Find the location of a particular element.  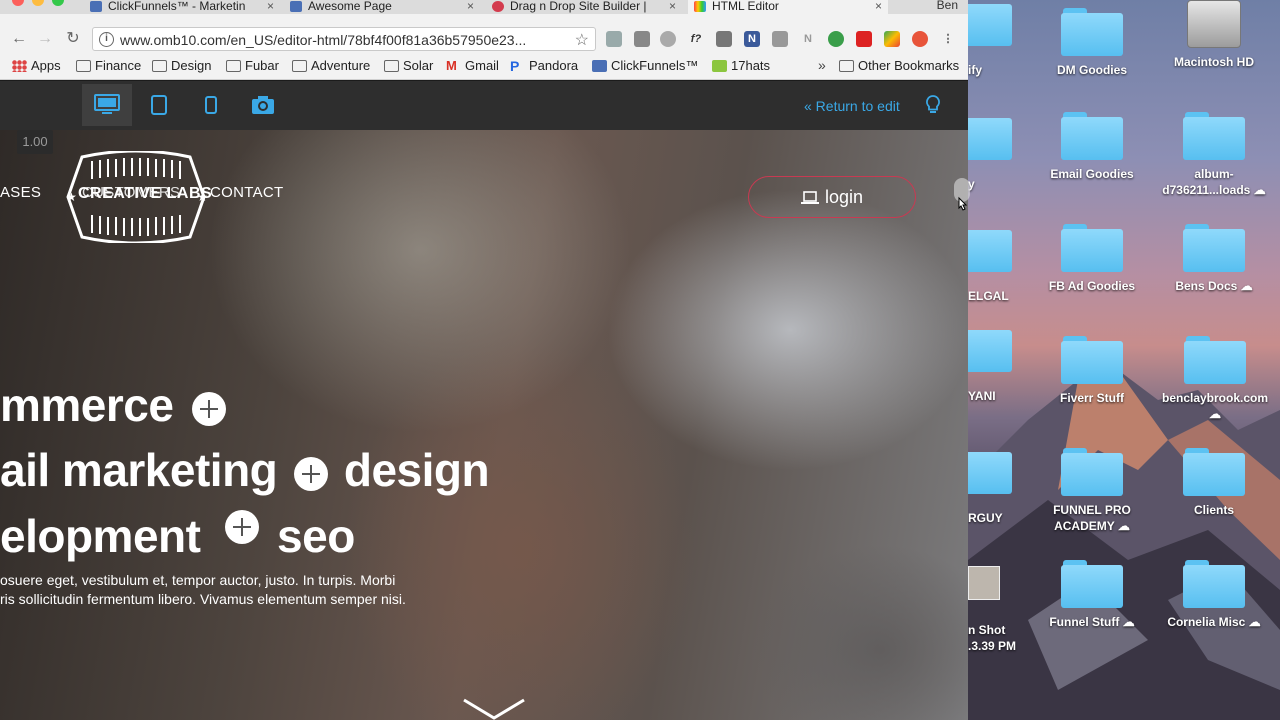

tablet-view-button is located at coordinates (159, 105).